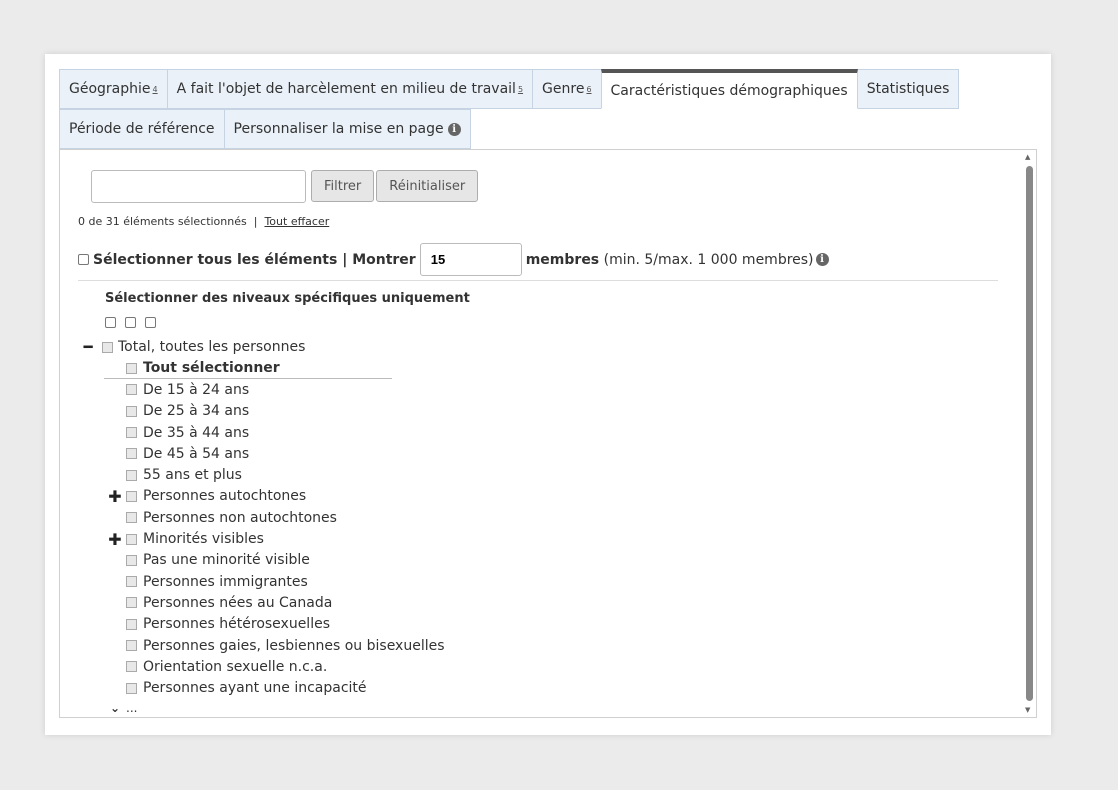 This screenshot has height=790, width=1118. I want to click on reset-button: Réinitialiser, so click(427, 186).